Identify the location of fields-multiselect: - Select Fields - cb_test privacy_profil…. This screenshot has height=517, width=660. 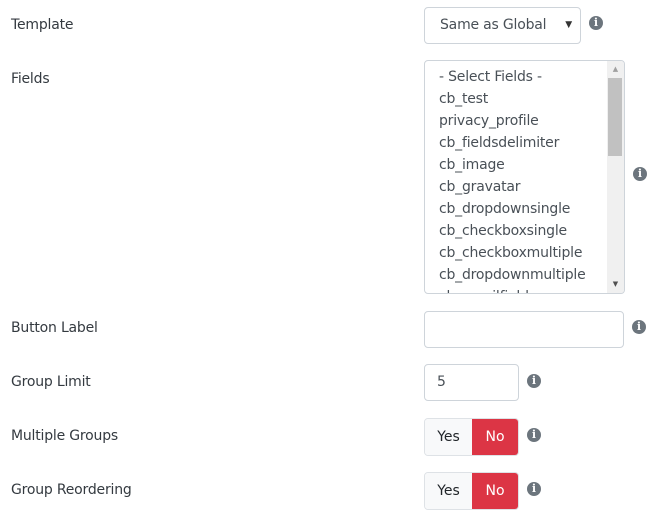
(524, 177).